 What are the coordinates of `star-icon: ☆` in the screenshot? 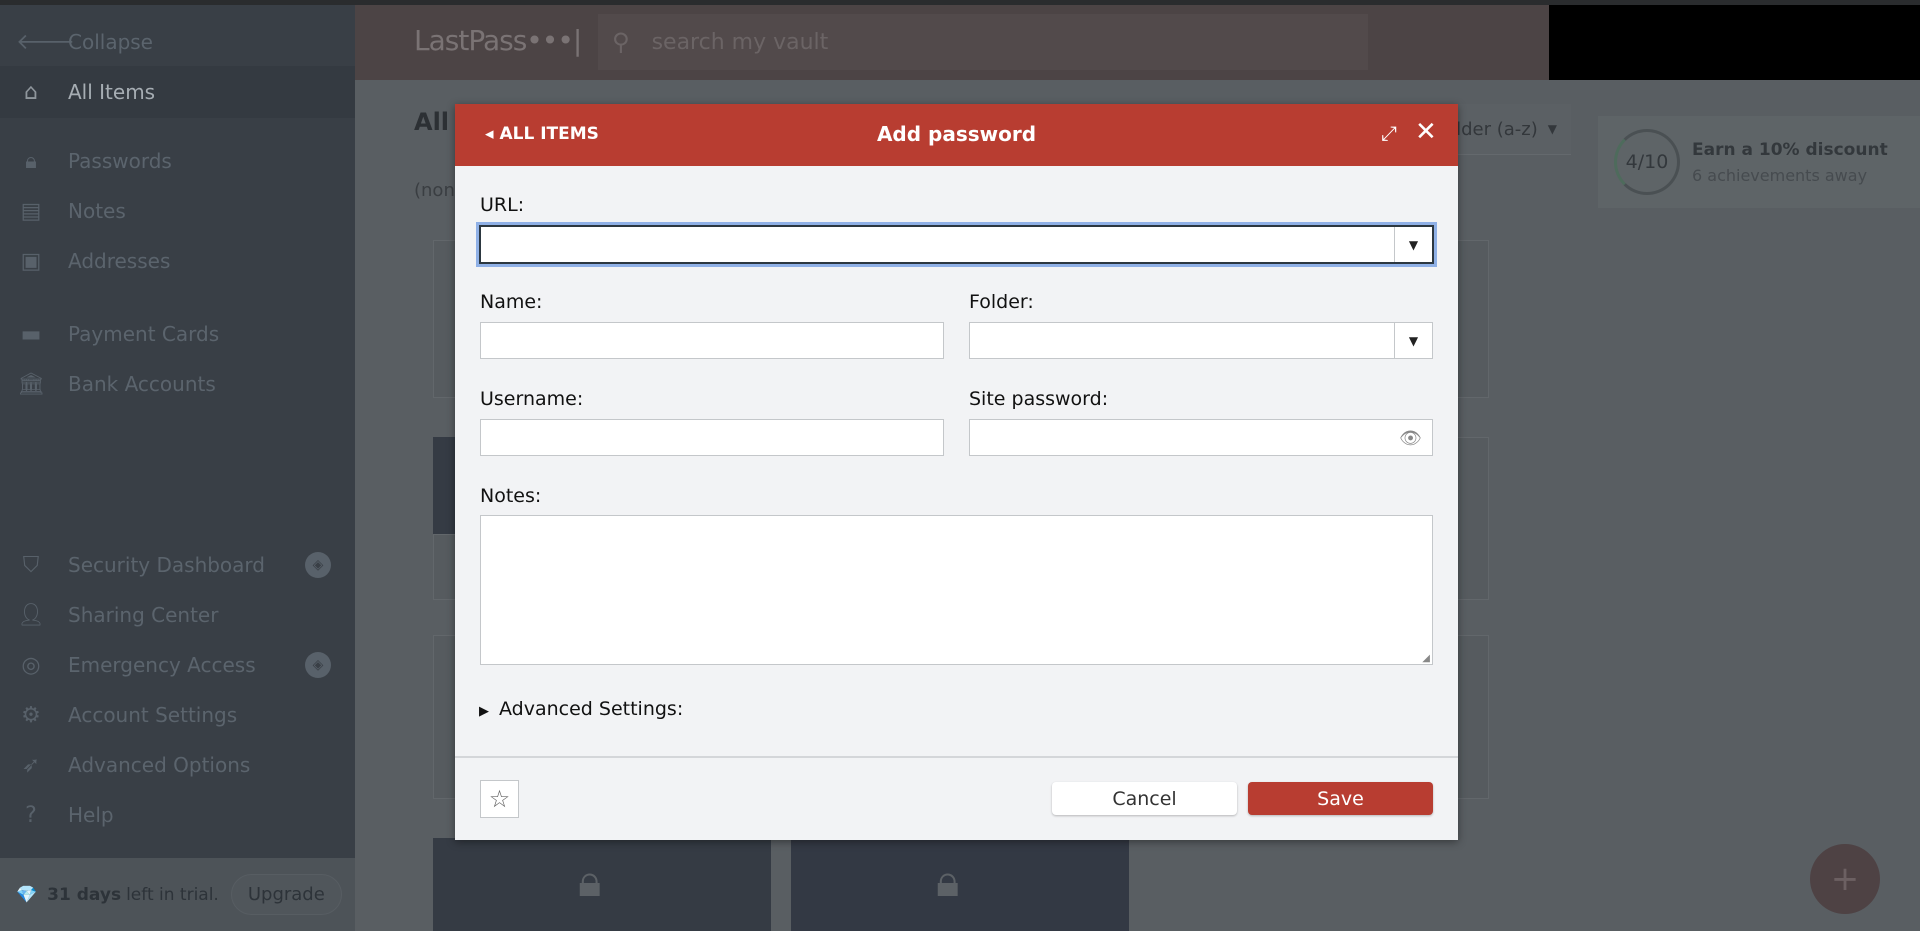 It's located at (499, 799).